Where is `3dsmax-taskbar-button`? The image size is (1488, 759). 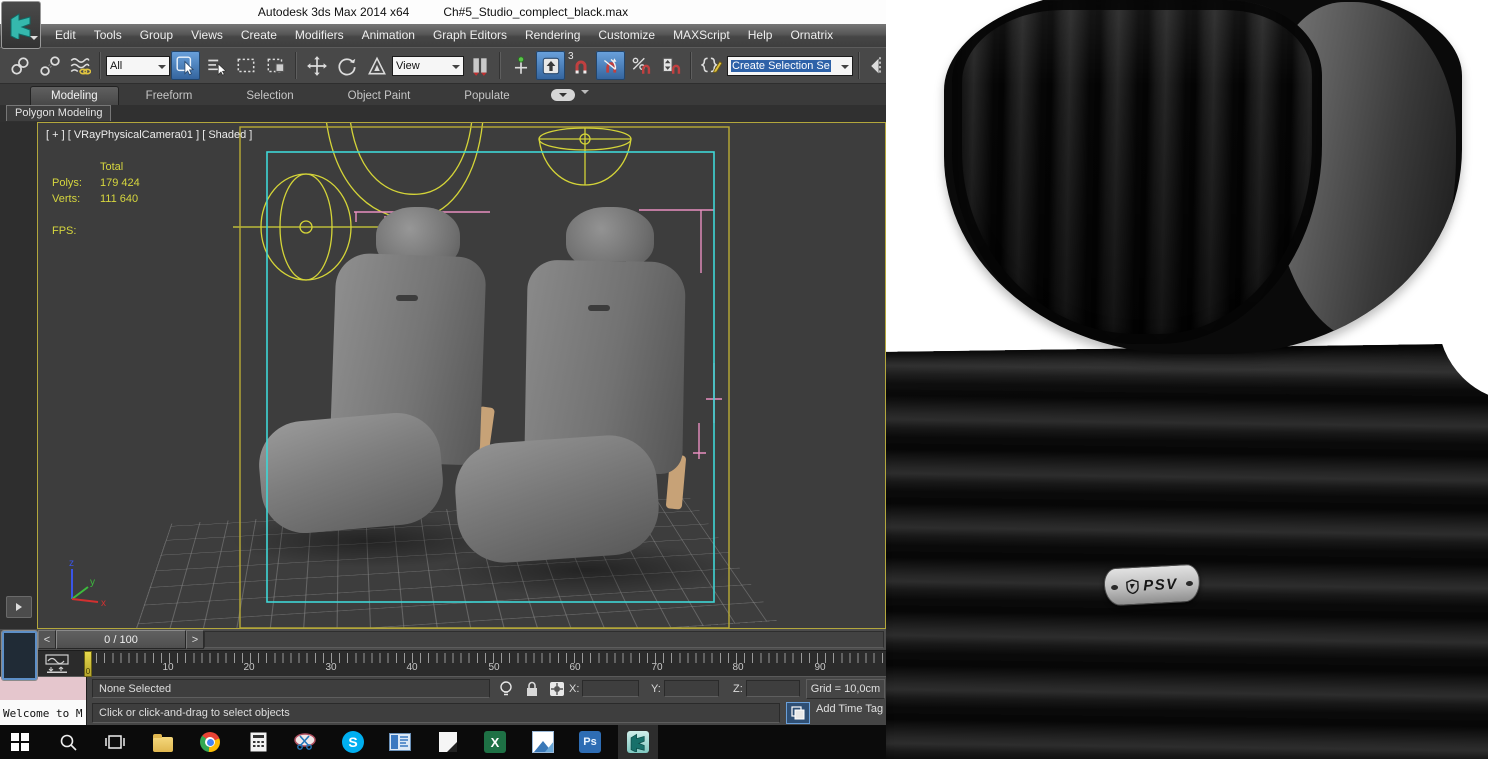
3dsmax-taskbar-button is located at coordinates (638, 742).